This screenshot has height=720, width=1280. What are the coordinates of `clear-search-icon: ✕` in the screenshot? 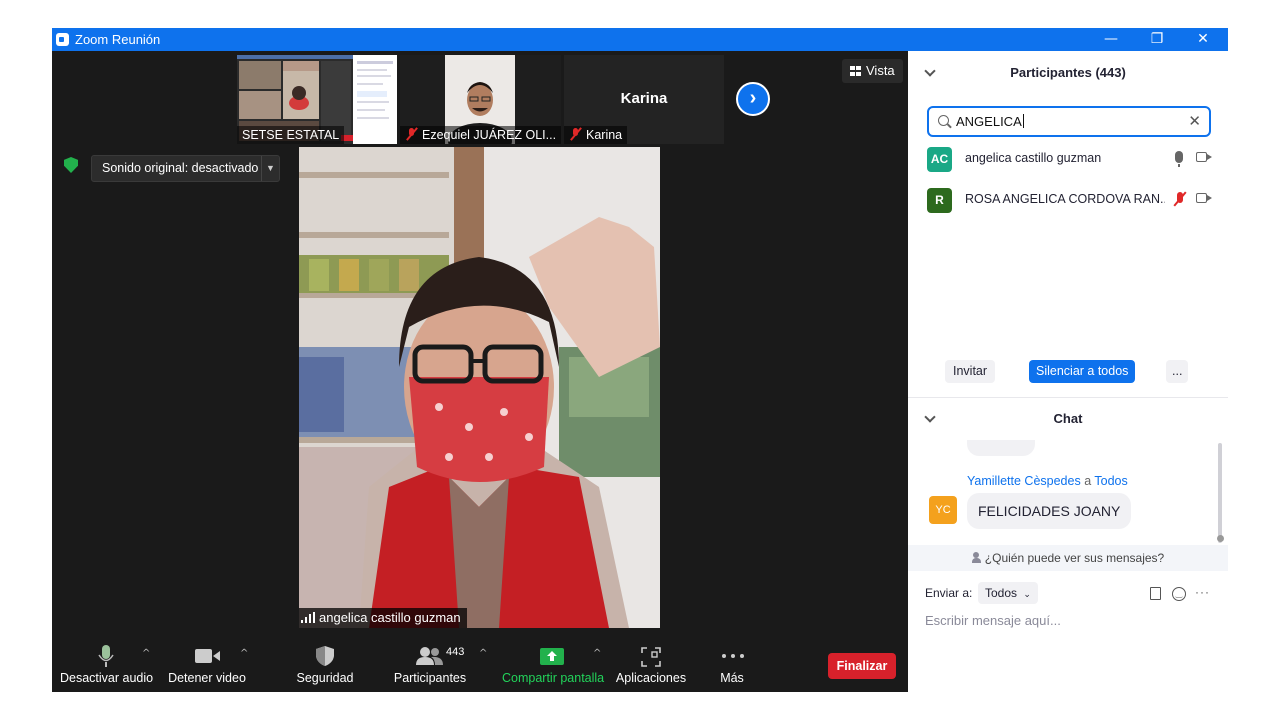 It's located at (1194, 121).